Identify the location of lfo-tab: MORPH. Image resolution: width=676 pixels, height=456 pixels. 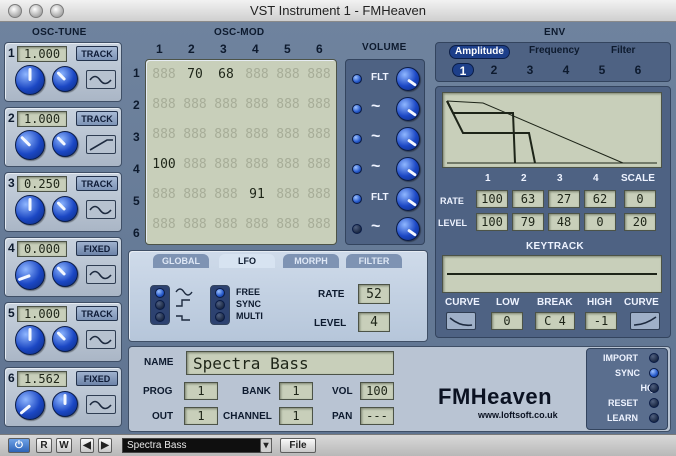
(311, 261).